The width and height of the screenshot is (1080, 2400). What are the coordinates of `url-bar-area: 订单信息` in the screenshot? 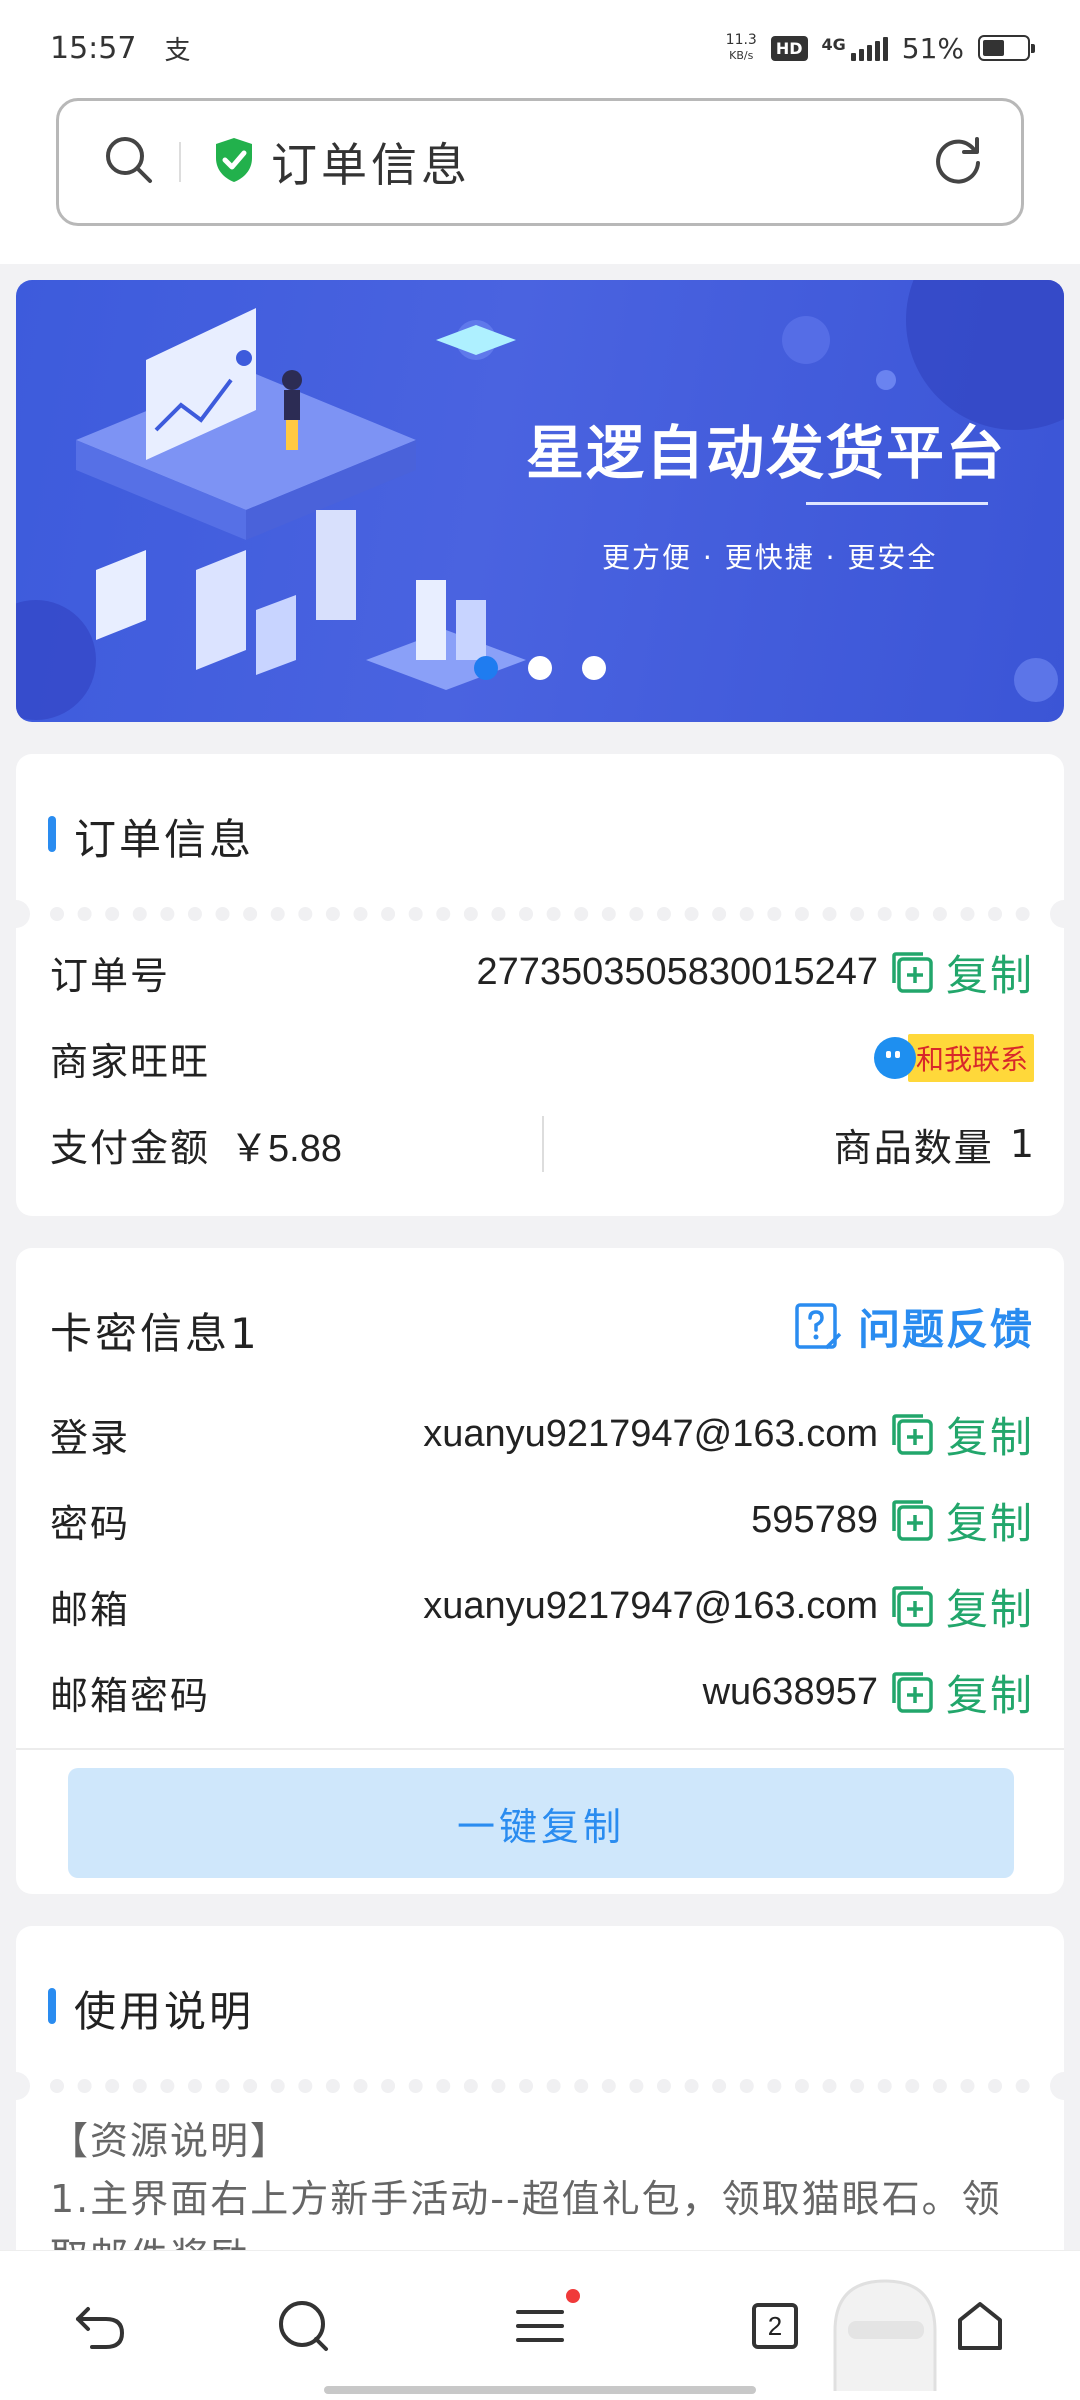 It's located at (540, 180).